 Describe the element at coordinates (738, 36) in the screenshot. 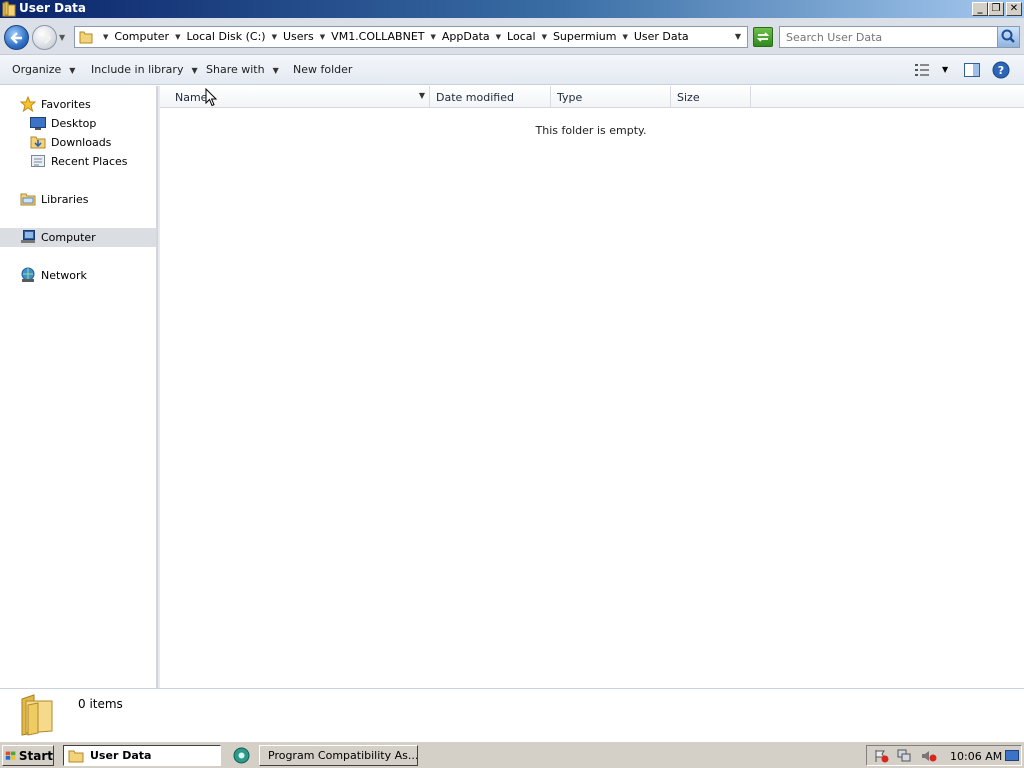

I see `address-history-dropdown: ▼` at that location.